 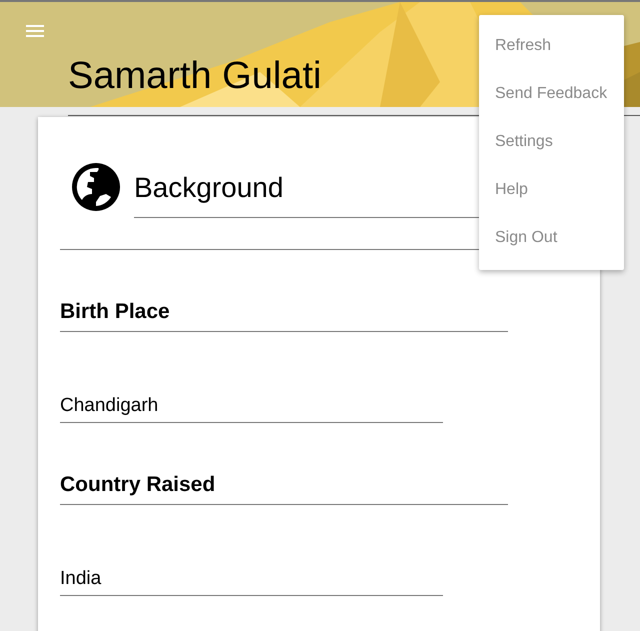 I want to click on menu-item: Refresh, so click(x=551, y=59).